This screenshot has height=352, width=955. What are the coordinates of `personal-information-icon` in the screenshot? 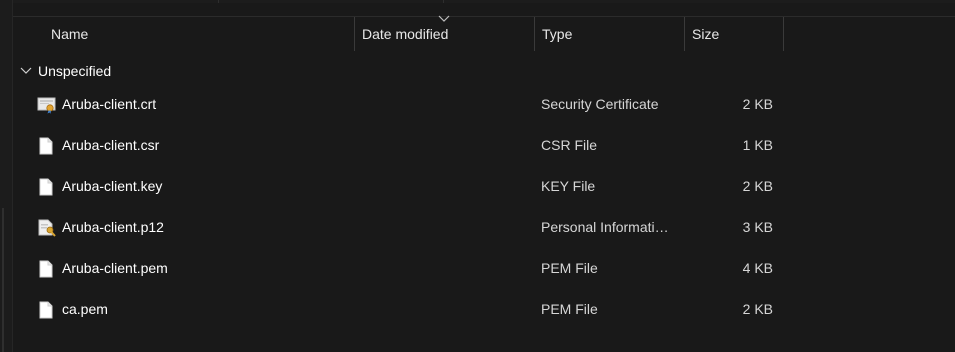 It's located at (46, 228).